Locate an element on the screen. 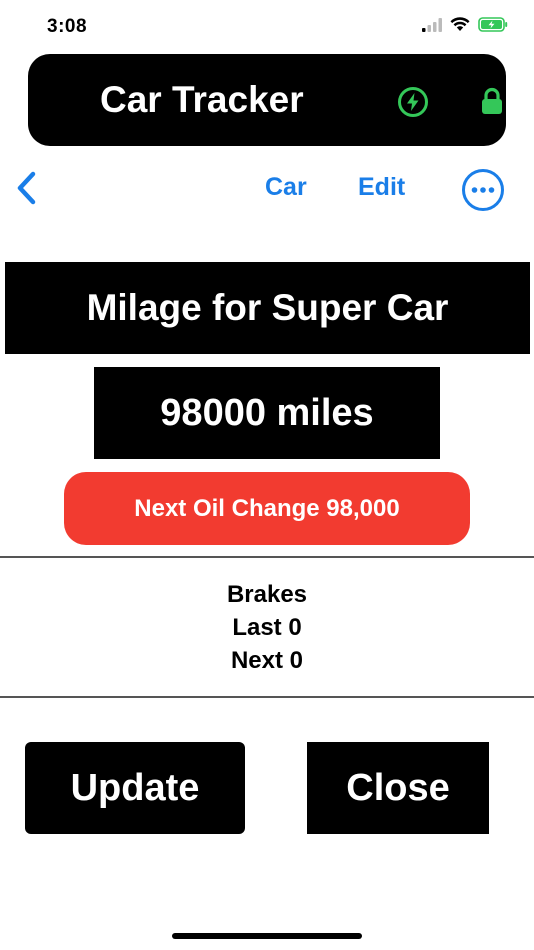  more-options-icon is located at coordinates (483, 190).